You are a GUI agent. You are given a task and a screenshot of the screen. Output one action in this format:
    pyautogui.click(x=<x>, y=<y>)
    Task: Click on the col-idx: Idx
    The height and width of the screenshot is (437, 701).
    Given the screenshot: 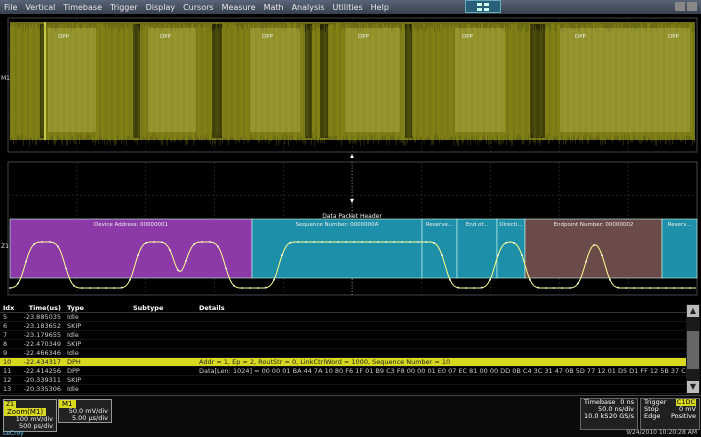 What is the action you would take?
    pyautogui.click(x=10, y=308)
    